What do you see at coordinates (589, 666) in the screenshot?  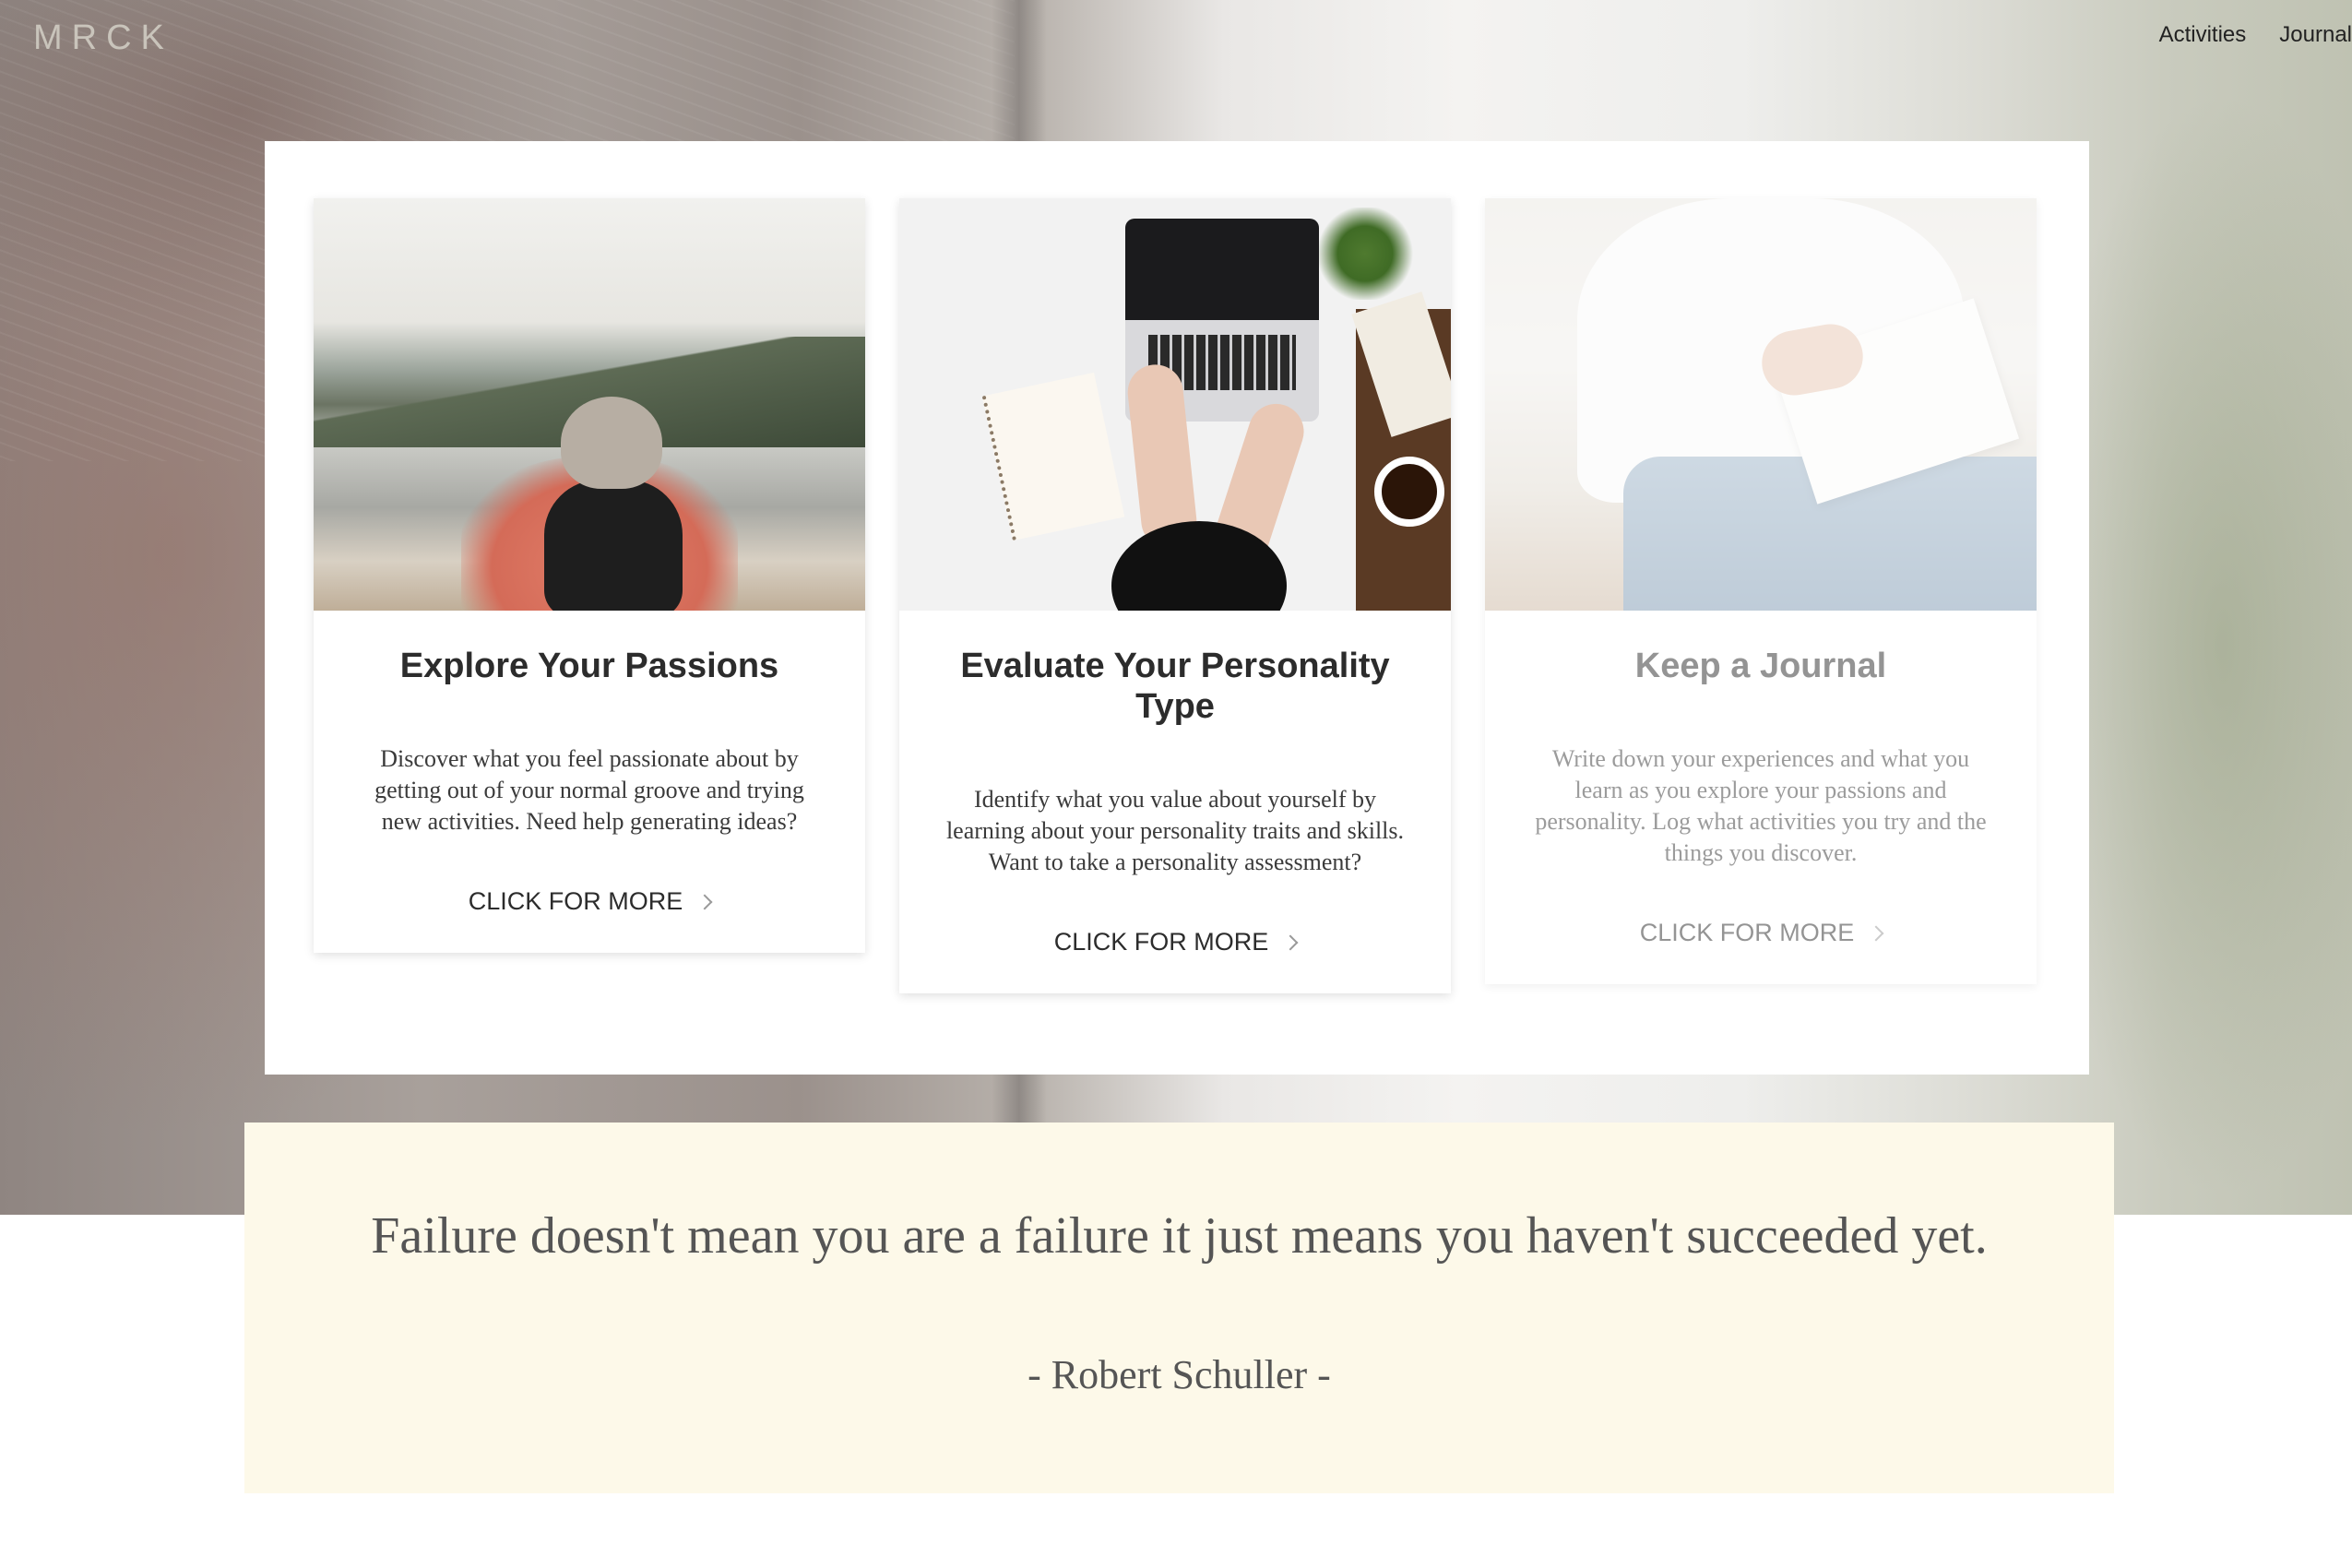 I see `card-title: Explore Your Passions` at bounding box center [589, 666].